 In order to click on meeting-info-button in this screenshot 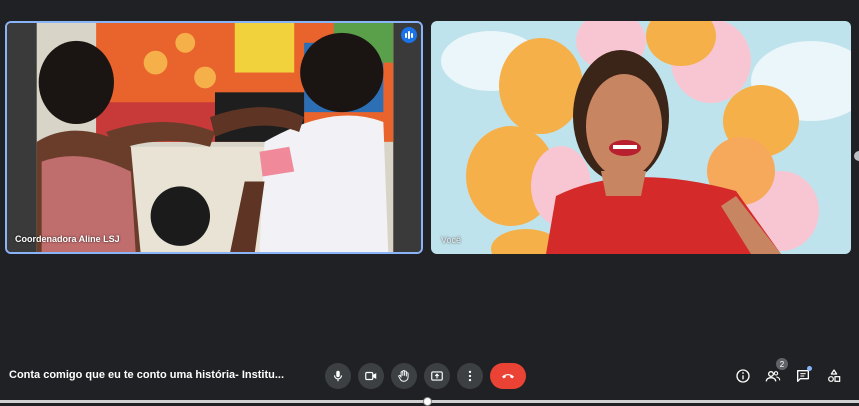, I will do `click(743, 376)`.